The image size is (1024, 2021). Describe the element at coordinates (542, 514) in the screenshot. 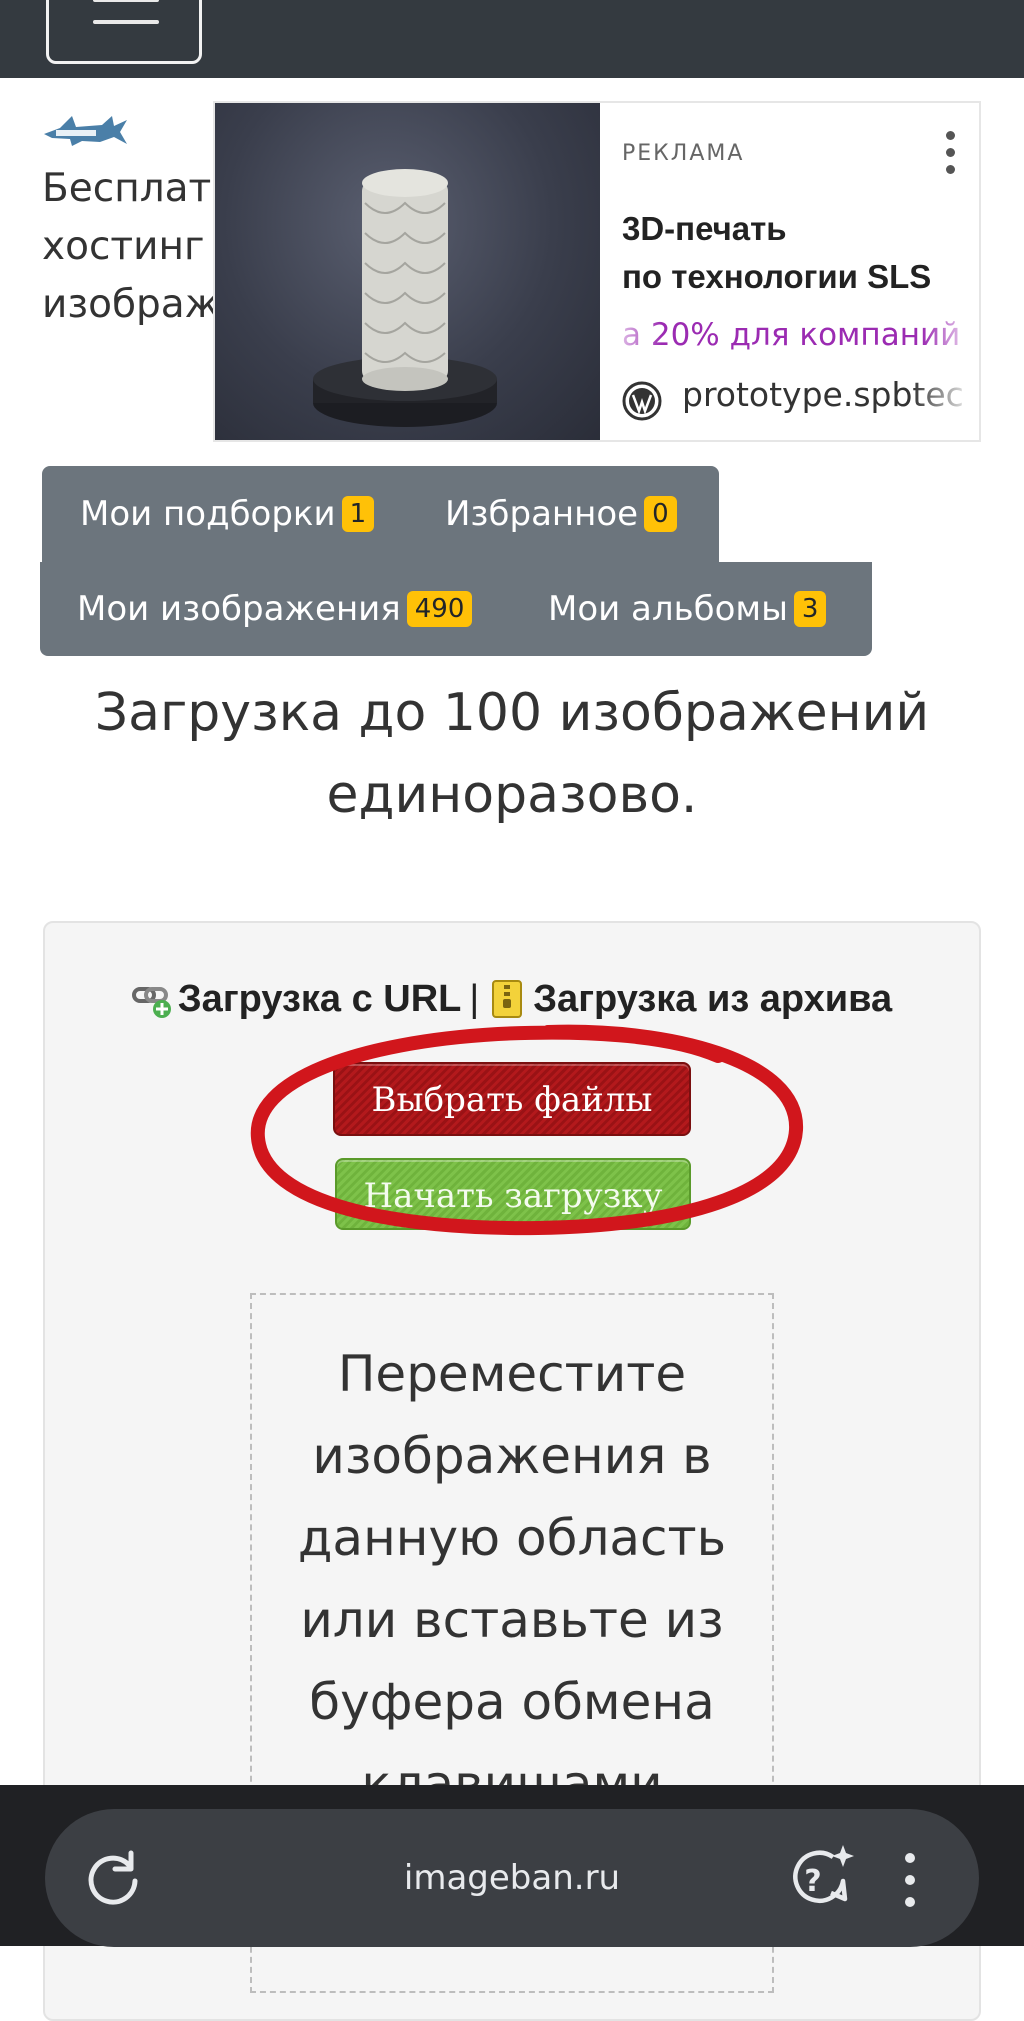

I see `tab-label: Избранное` at that location.